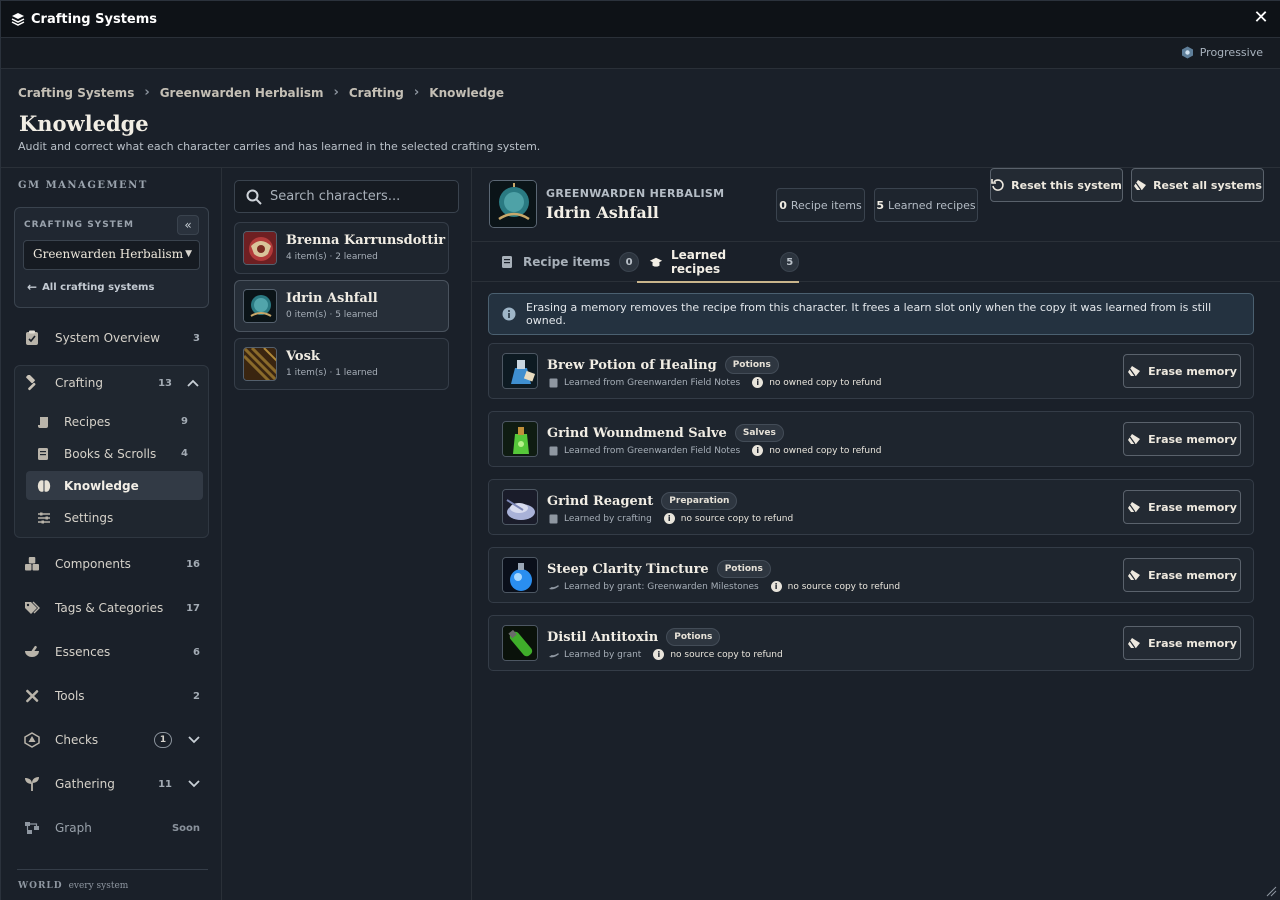 The height and width of the screenshot is (900, 1280). Describe the element at coordinates (567, 262) in the screenshot. I see `tab-label: Recipe items` at that location.